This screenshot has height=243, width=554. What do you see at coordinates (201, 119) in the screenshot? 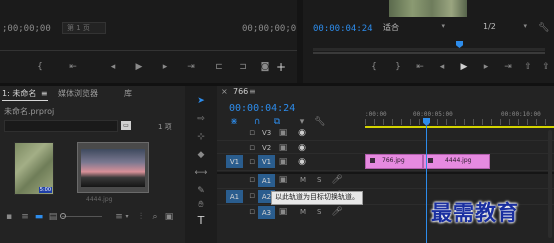
I see `track-select-tool-icon: ⇨` at bounding box center [201, 119].